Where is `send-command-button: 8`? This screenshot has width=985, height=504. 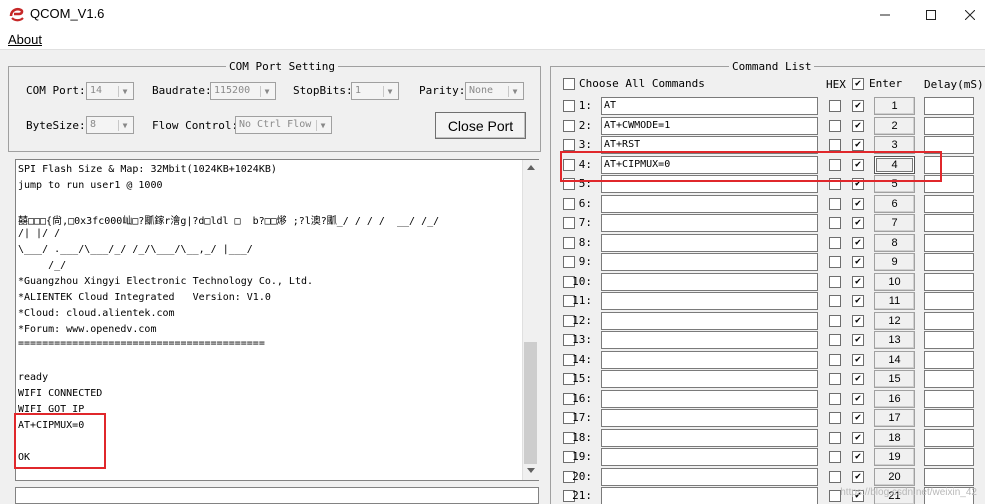
send-command-button: 8 is located at coordinates (894, 243).